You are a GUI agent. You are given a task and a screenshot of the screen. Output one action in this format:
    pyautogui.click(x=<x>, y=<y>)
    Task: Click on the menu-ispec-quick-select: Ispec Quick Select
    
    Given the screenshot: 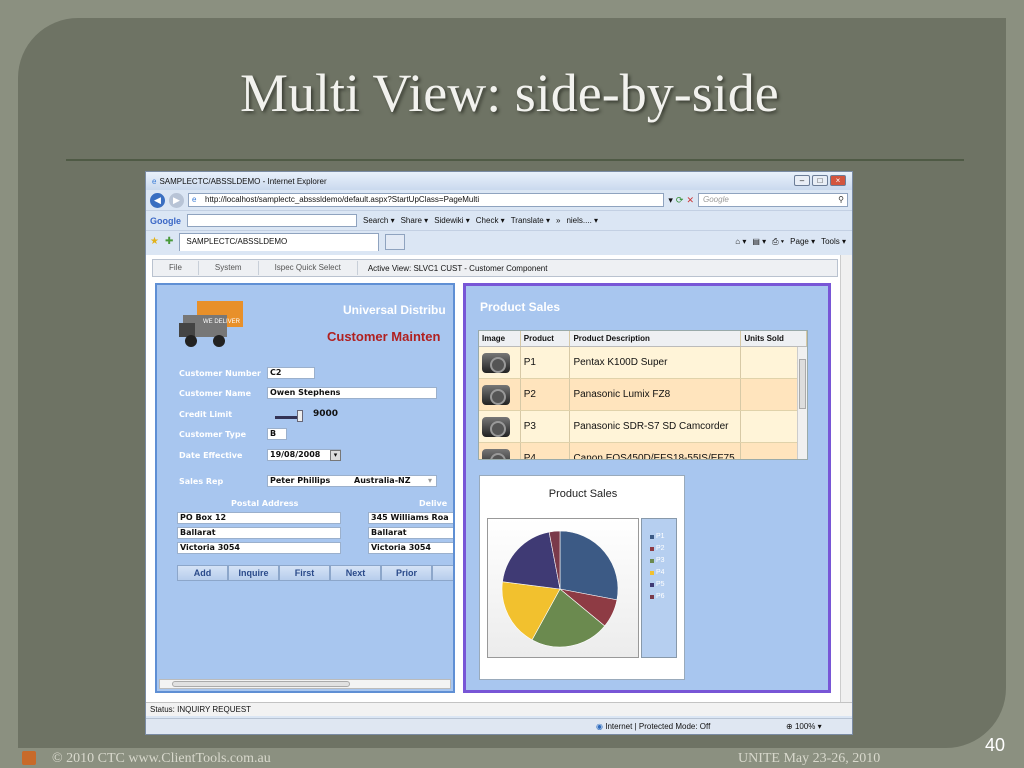 What is the action you would take?
    pyautogui.click(x=308, y=268)
    